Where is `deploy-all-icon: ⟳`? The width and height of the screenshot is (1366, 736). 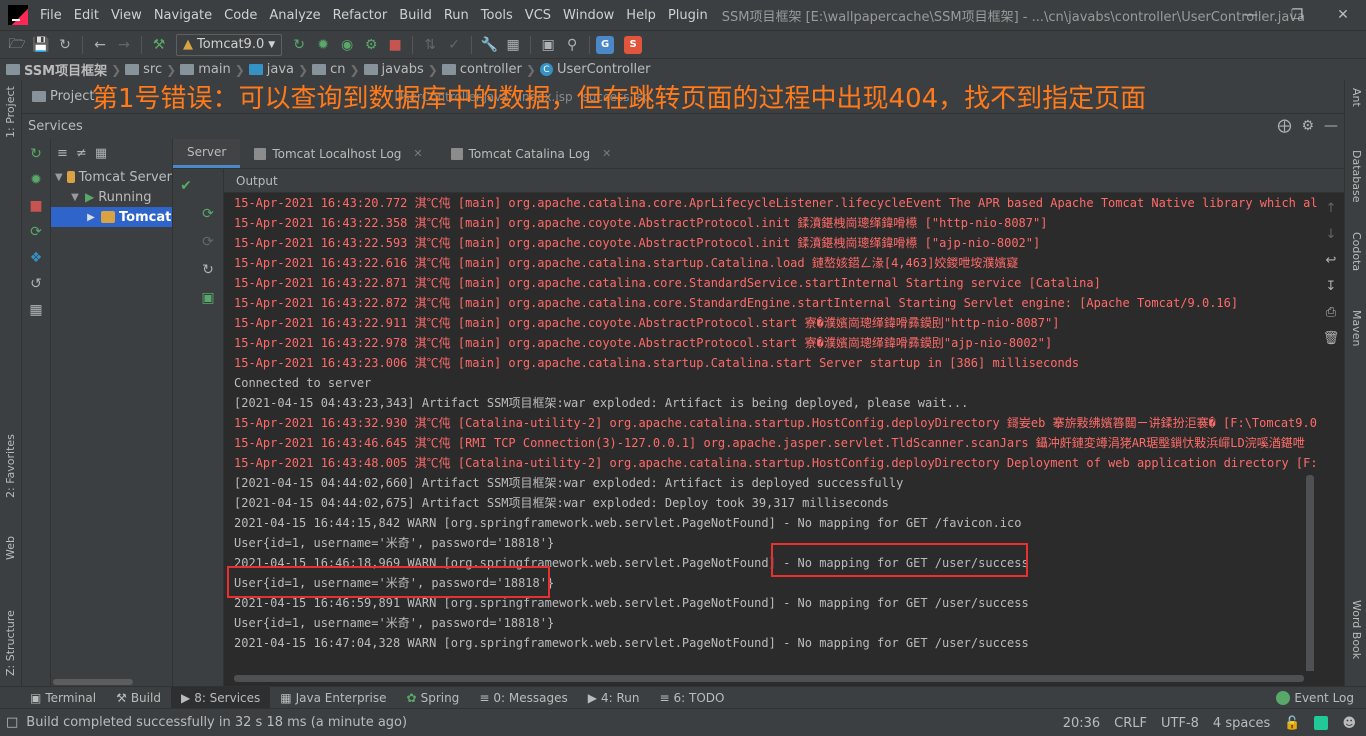 deploy-all-icon: ⟳ is located at coordinates (208, 214).